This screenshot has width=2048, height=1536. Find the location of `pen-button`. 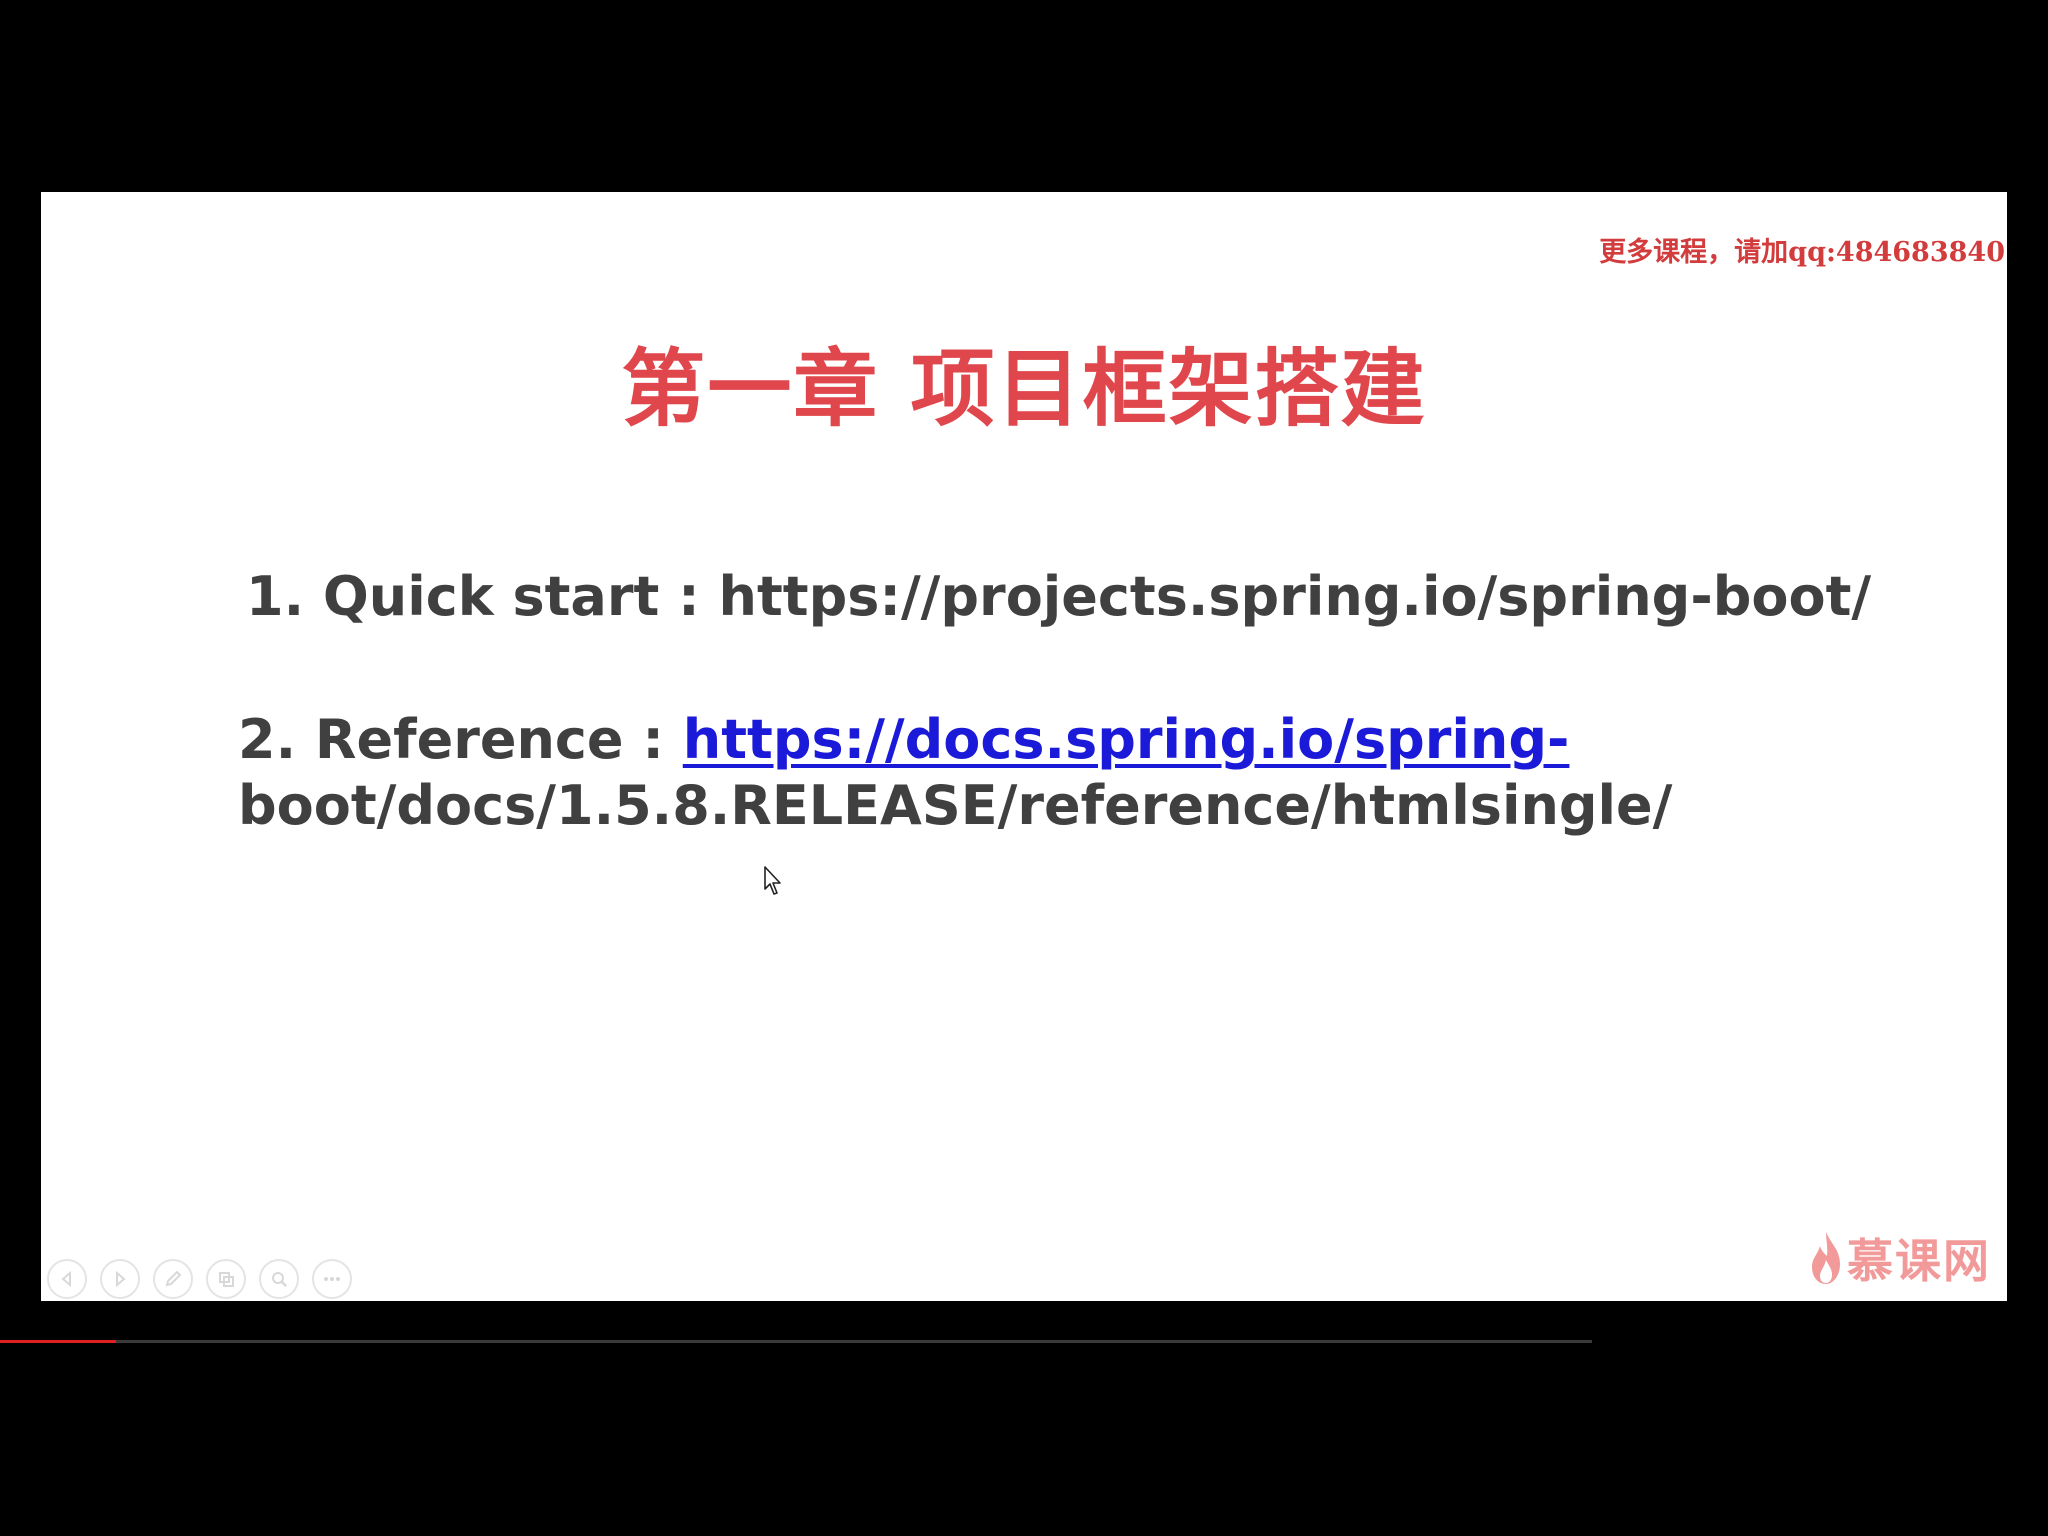

pen-button is located at coordinates (173, 1279).